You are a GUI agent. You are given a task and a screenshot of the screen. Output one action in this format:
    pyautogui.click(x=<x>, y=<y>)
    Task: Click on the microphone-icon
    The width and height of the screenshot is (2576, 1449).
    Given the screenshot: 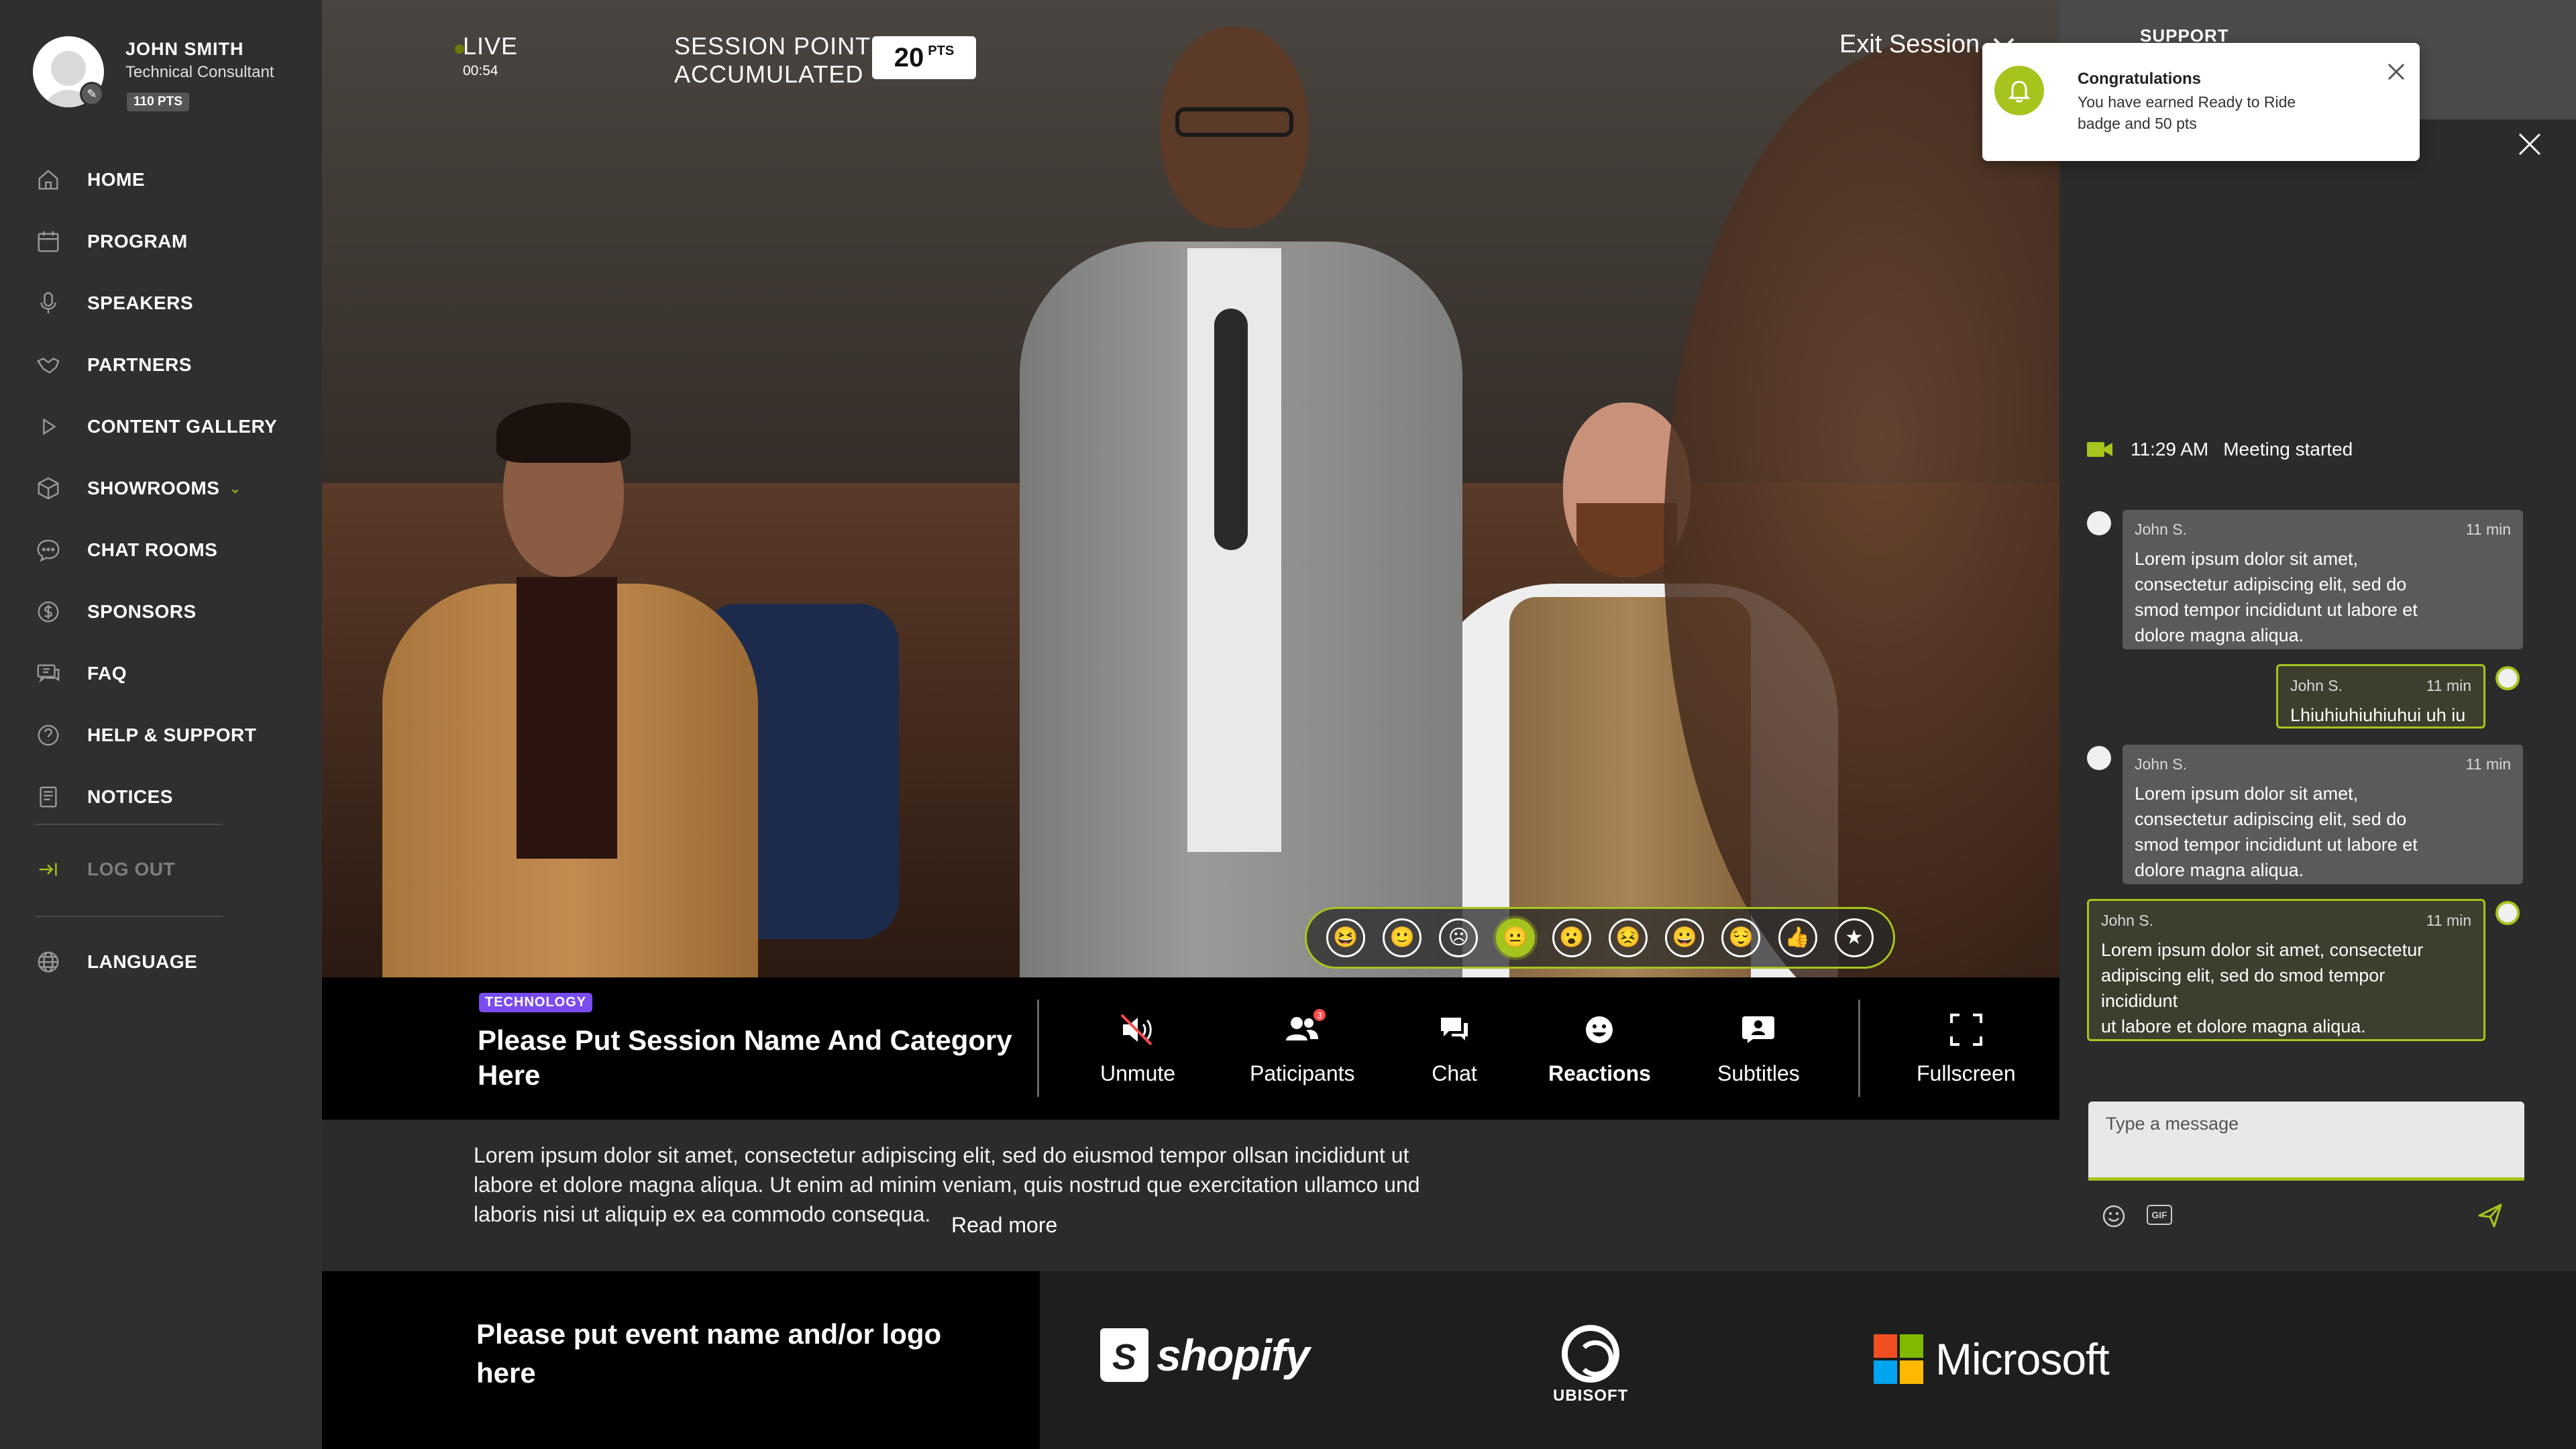 What is the action you would take?
    pyautogui.click(x=48, y=303)
    